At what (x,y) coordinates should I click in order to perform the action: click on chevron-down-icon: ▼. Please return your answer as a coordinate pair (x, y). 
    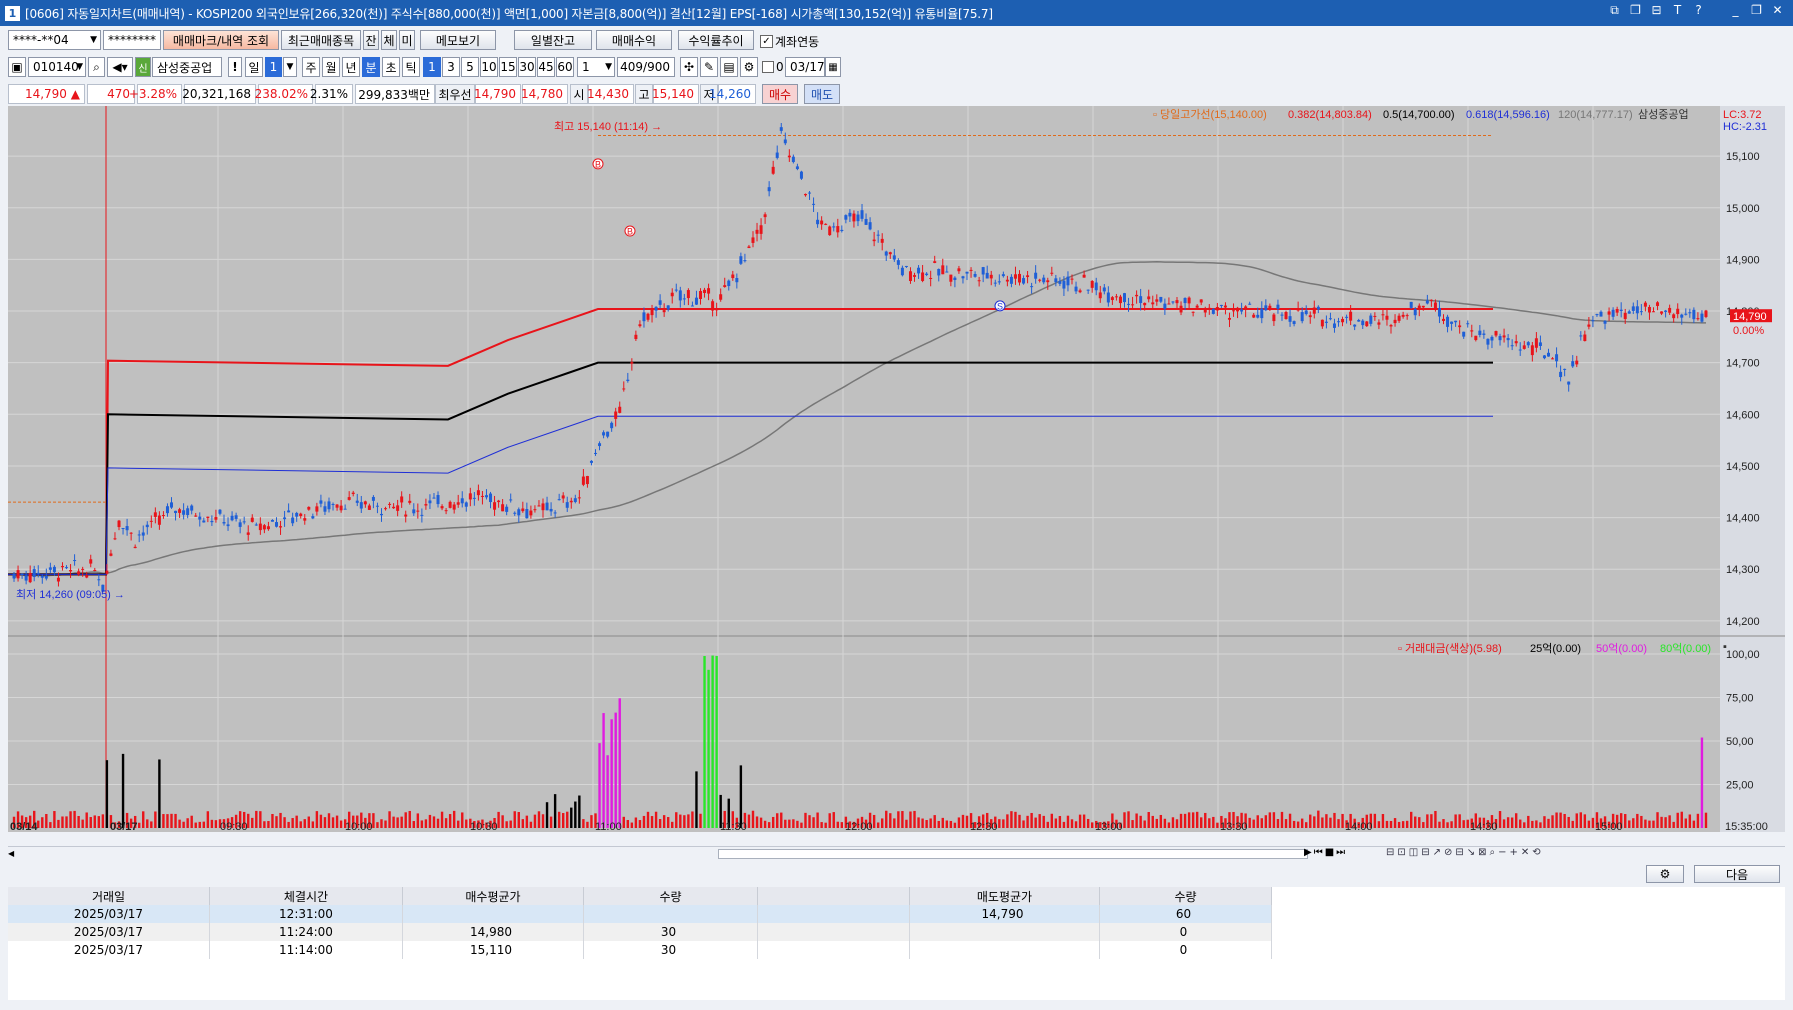
    Looking at the image, I should click on (290, 67).